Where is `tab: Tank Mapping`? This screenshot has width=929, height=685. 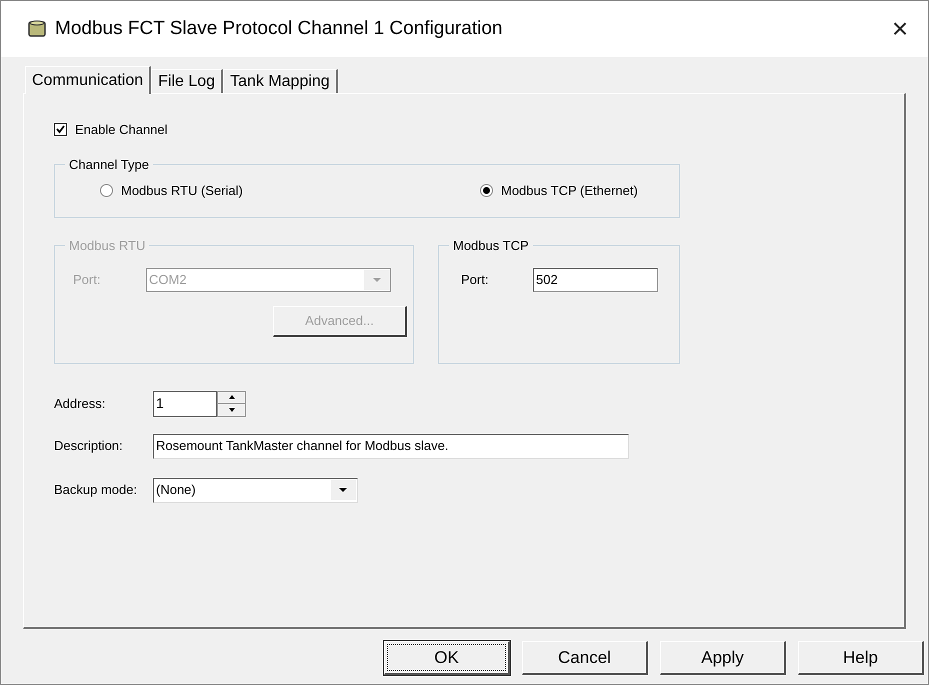 tab: Tank Mapping is located at coordinates (280, 81).